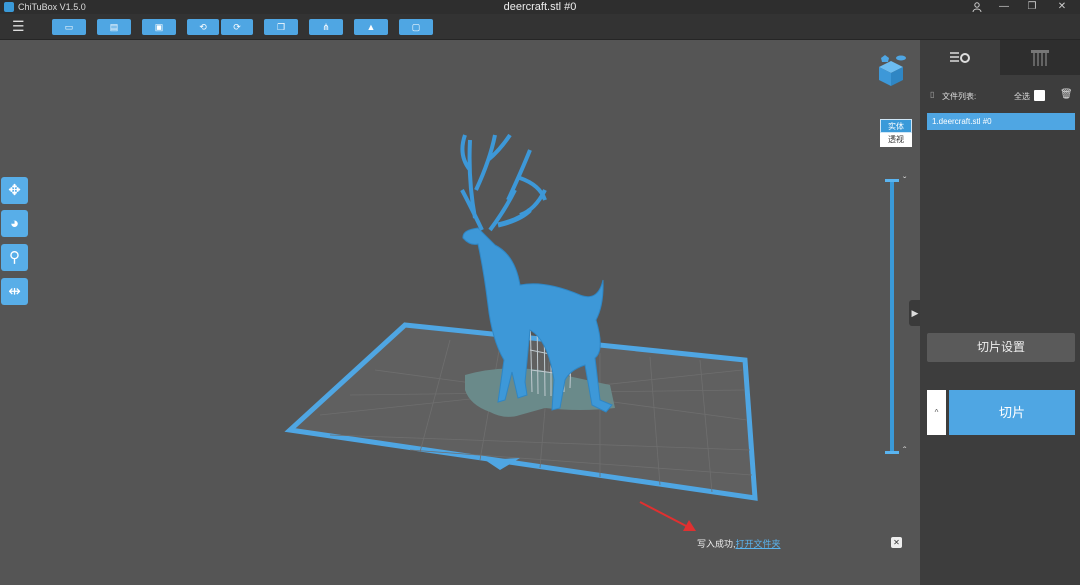 The height and width of the screenshot is (585, 1080). I want to click on save-icon: ▤, so click(114, 27).